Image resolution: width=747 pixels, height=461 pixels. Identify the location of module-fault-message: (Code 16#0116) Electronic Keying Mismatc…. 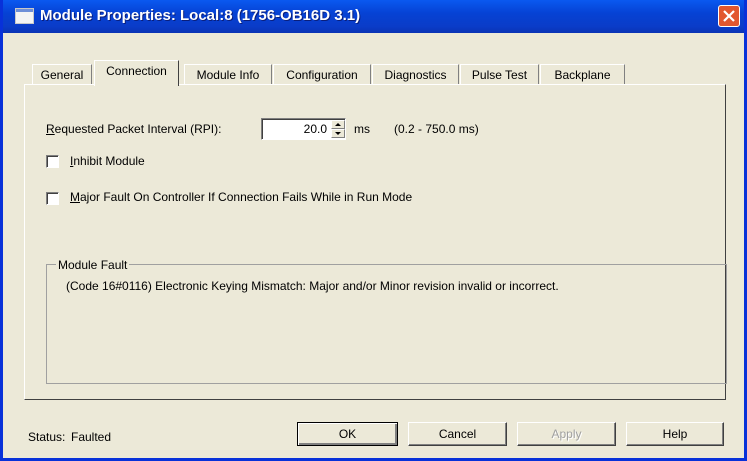
(312, 286).